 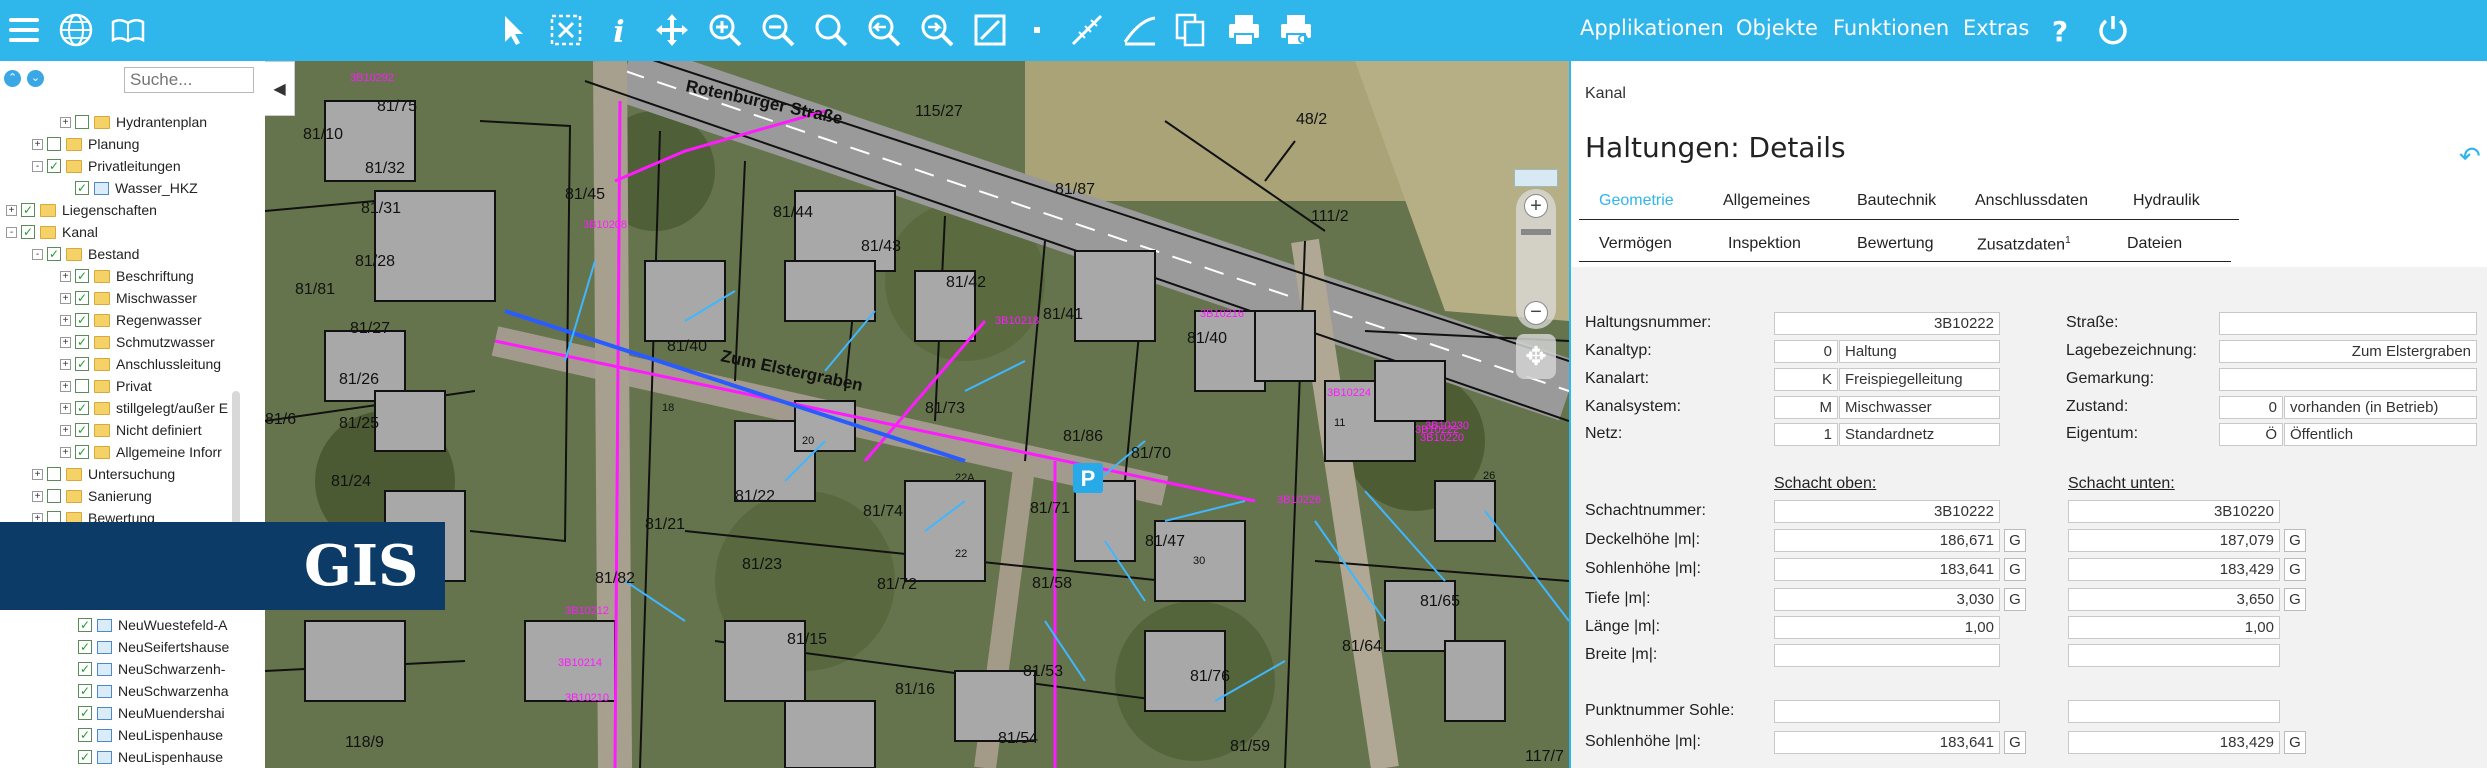 I want to click on tree-item: + Untersuchung, so click(x=103, y=474).